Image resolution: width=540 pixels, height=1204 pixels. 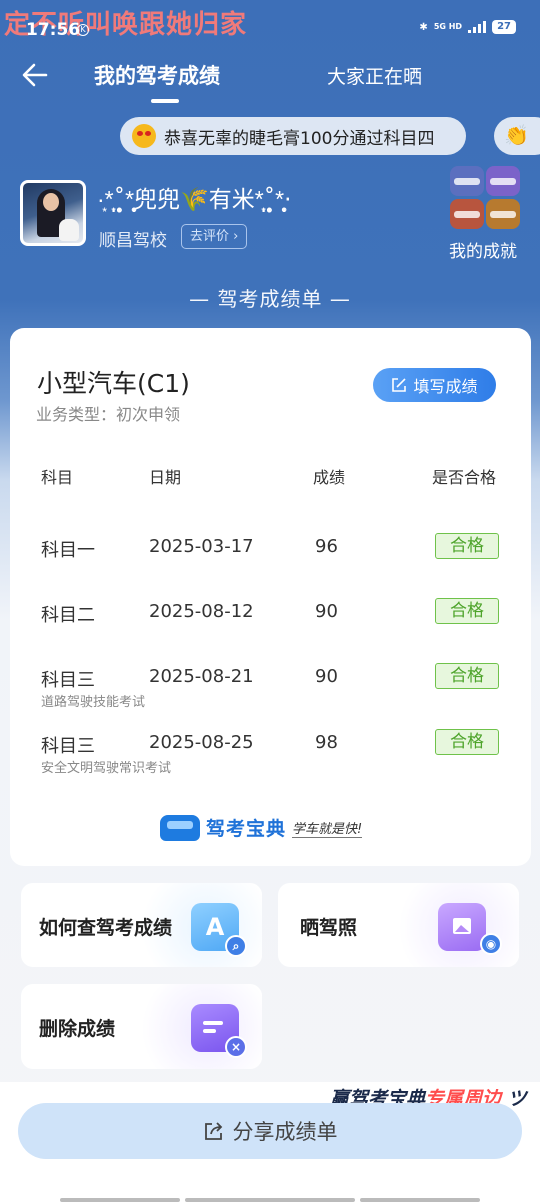 What do you see at coordinates (464, 477) in the screenshot?
I see `column-header-result: 是否合格` at bounding box center [464, 477].